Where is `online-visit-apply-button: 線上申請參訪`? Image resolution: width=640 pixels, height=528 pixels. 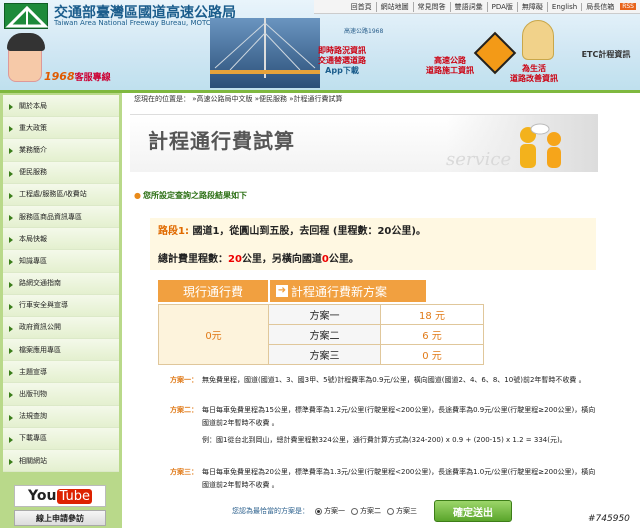
online-visit-apply-button: 線上申請參訪 is located at coordinates (60, 518).